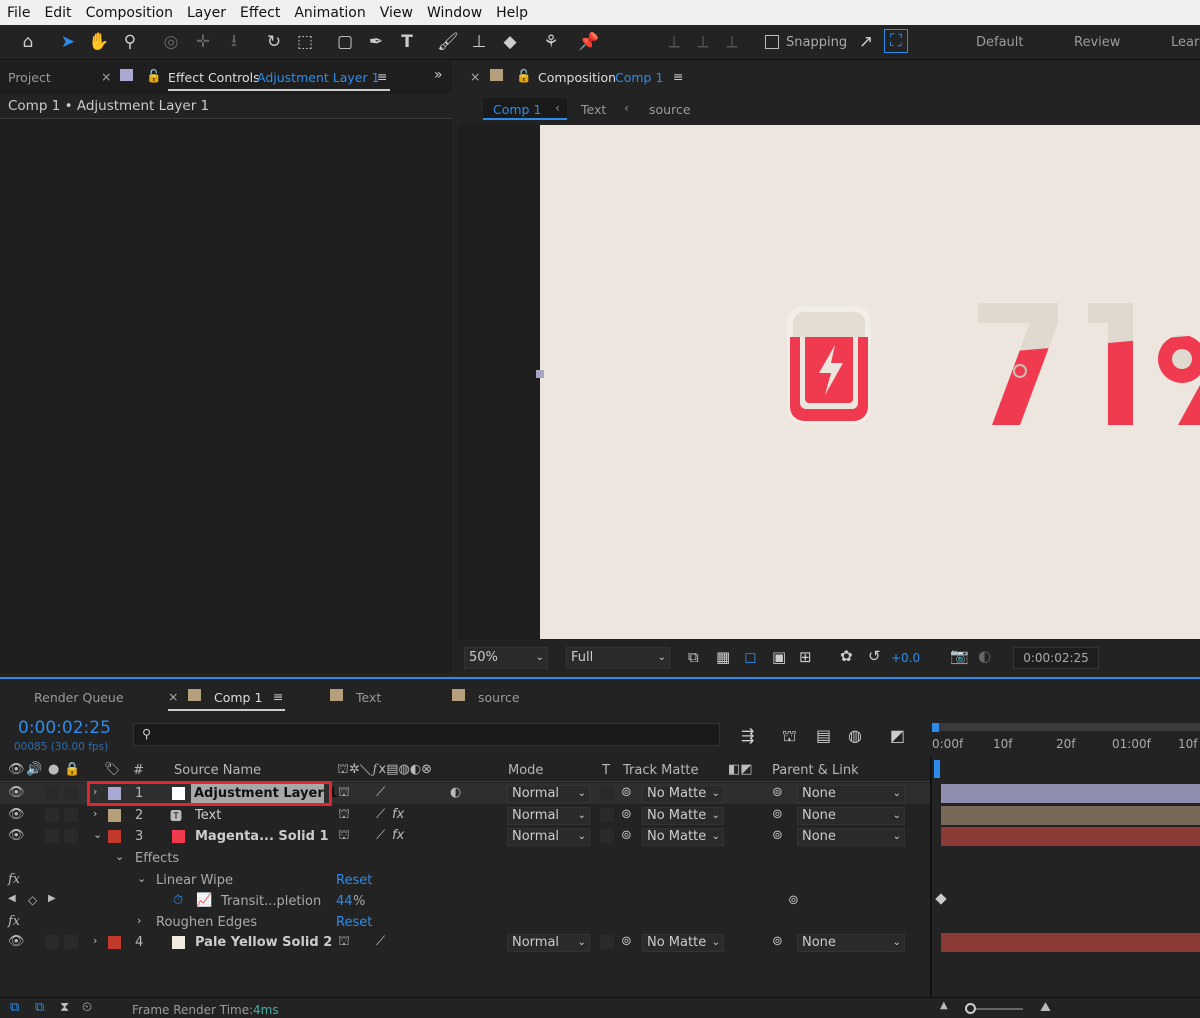 This screenshot has width=1200, height=1018. Describe the element at coordinates (551, 42) in the screenshot. I see `roto-brush-icon: ⚘` at that location.